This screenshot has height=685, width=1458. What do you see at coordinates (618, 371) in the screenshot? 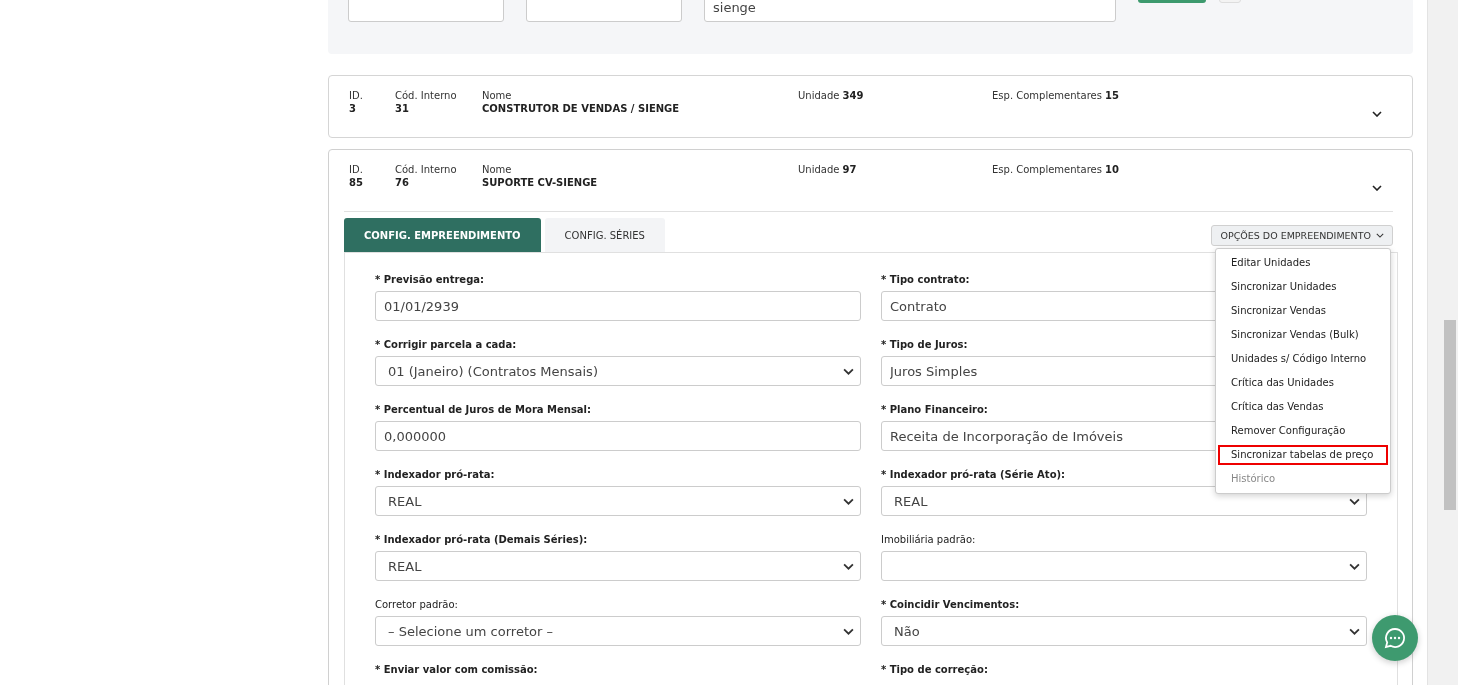
I see `select-field: 01 (Janeiro) (Contratos Mensais)` at bounding box center [618, 371].